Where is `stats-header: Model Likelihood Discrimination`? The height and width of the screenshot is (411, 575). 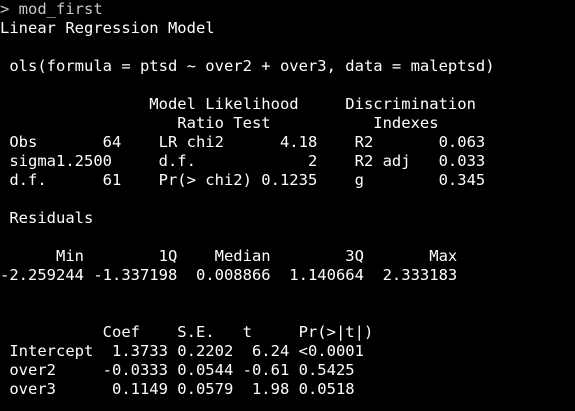 stats-header: Model Likelihood Discrimination is located at coordinates (238, 104).